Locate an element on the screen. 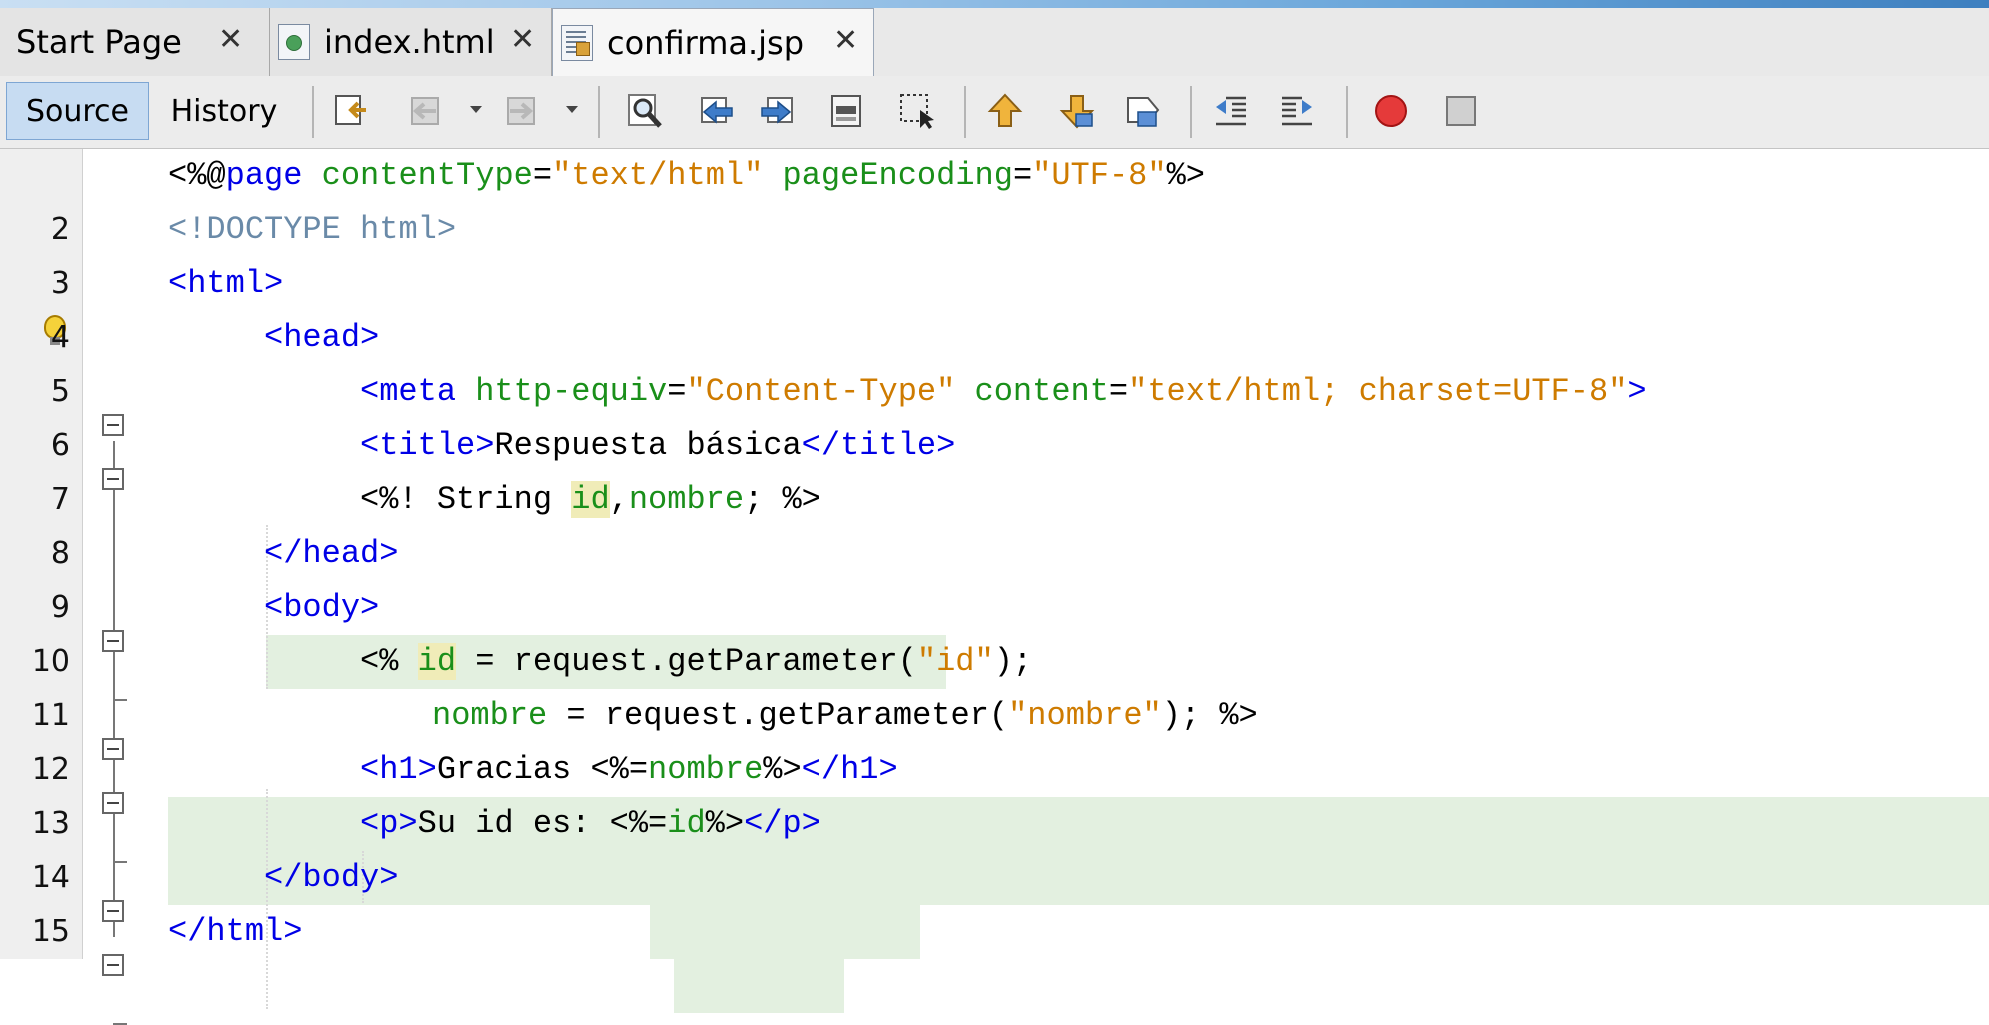 This screenshot has width=1989, height=1025. toolbar-separator is located at coordinates (1191, 112).